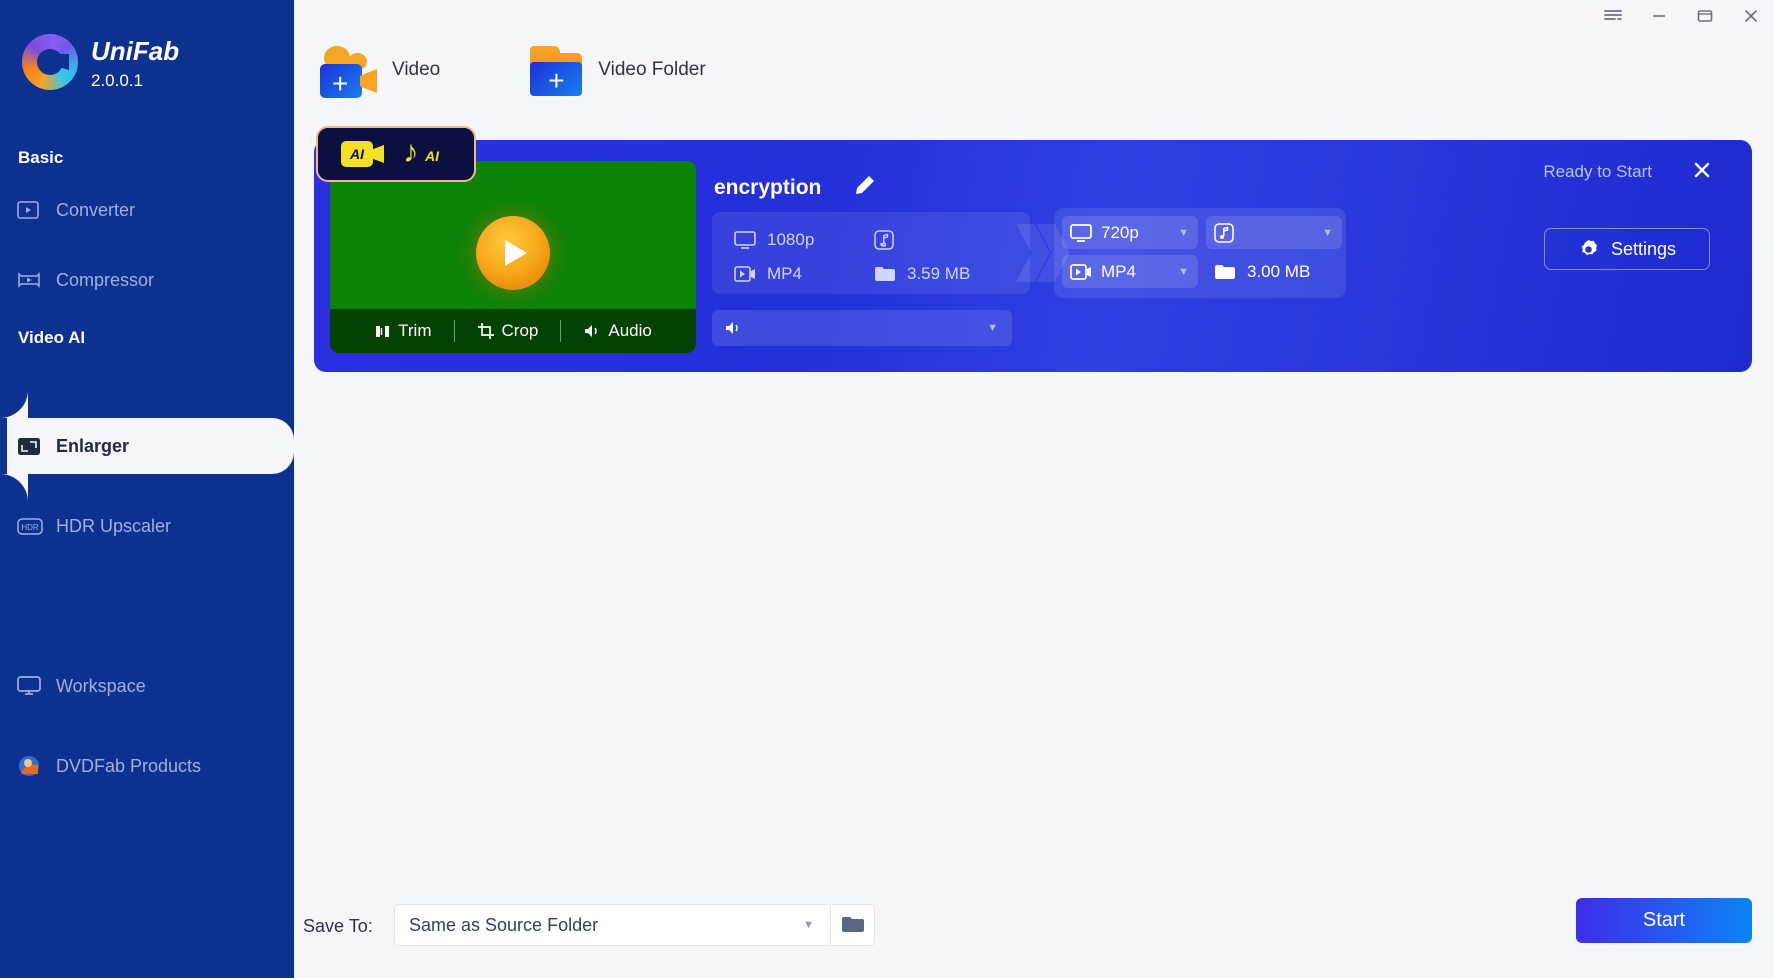 The width and height of the screenshot is (1774, 978). I want to click on enlarger-icon, so click(32, 446).